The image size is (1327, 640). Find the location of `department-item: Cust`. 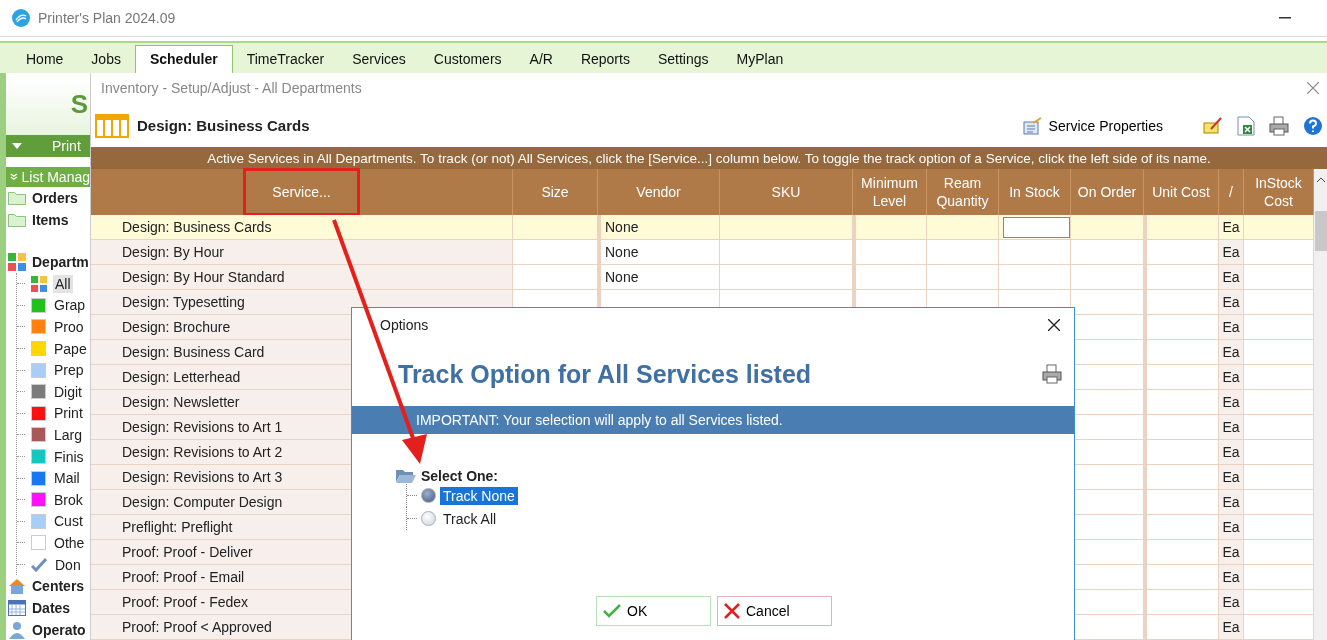

department-item: Cust is located at coordinates (68, 521).